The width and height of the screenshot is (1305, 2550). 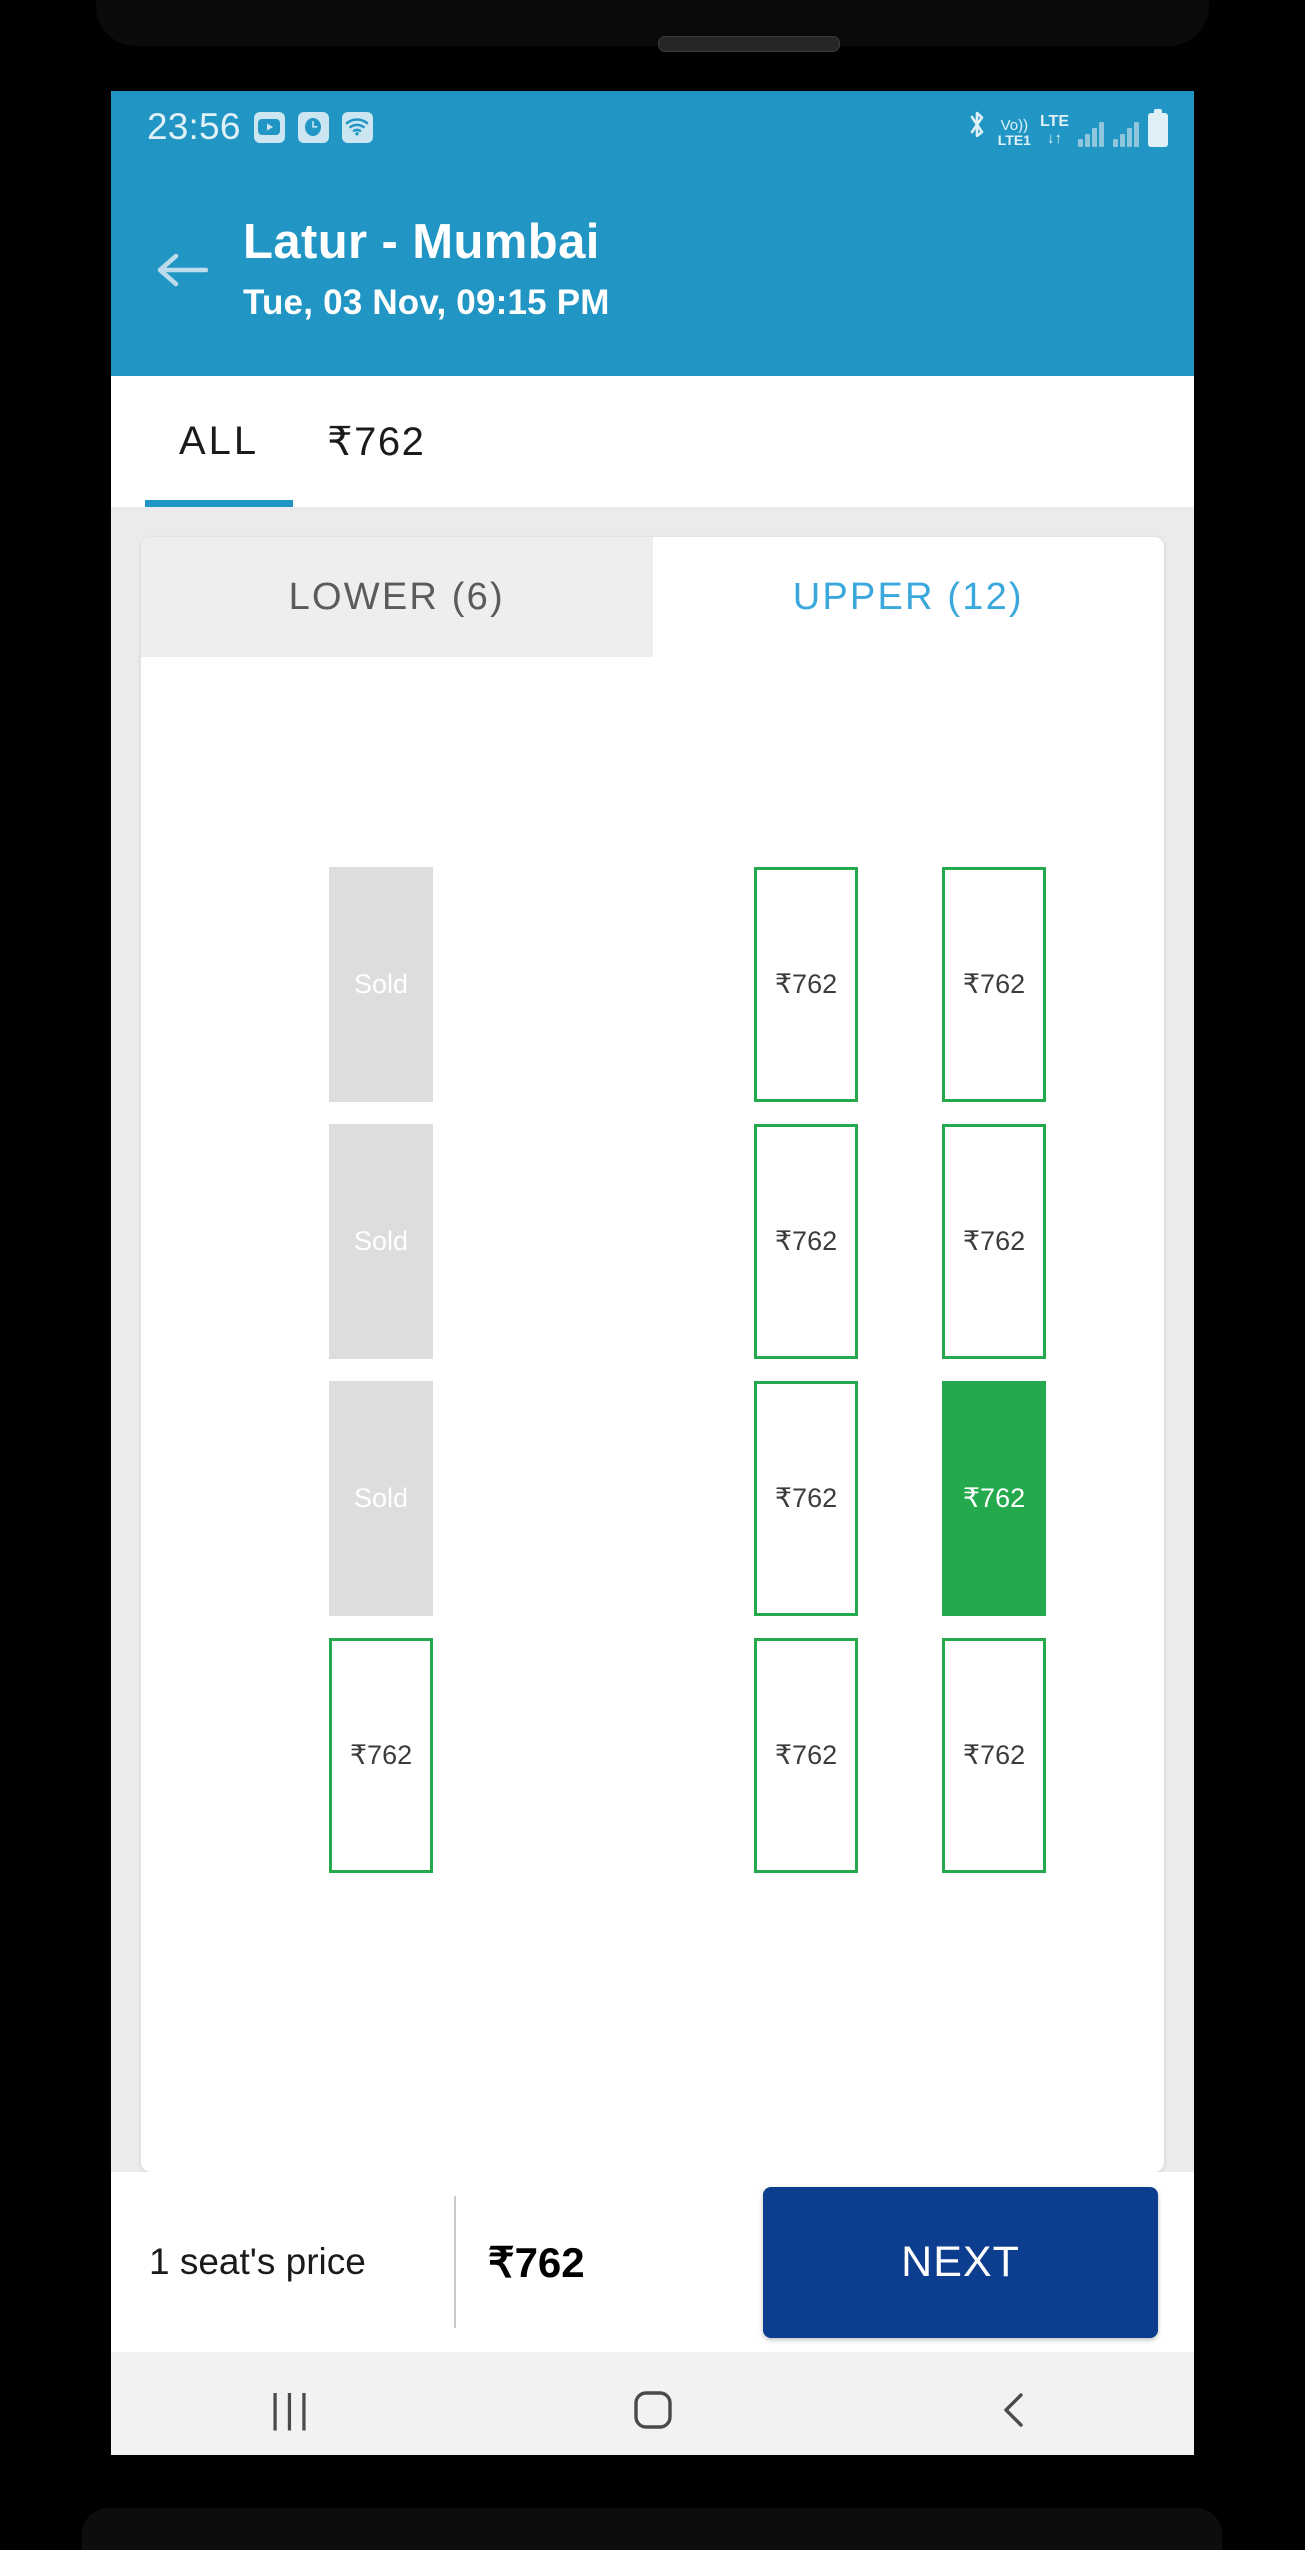 What do you see at coordinates (194, 126) in the screenshot?
I see `status-time: 23:56` at bounding box center [194, 126].